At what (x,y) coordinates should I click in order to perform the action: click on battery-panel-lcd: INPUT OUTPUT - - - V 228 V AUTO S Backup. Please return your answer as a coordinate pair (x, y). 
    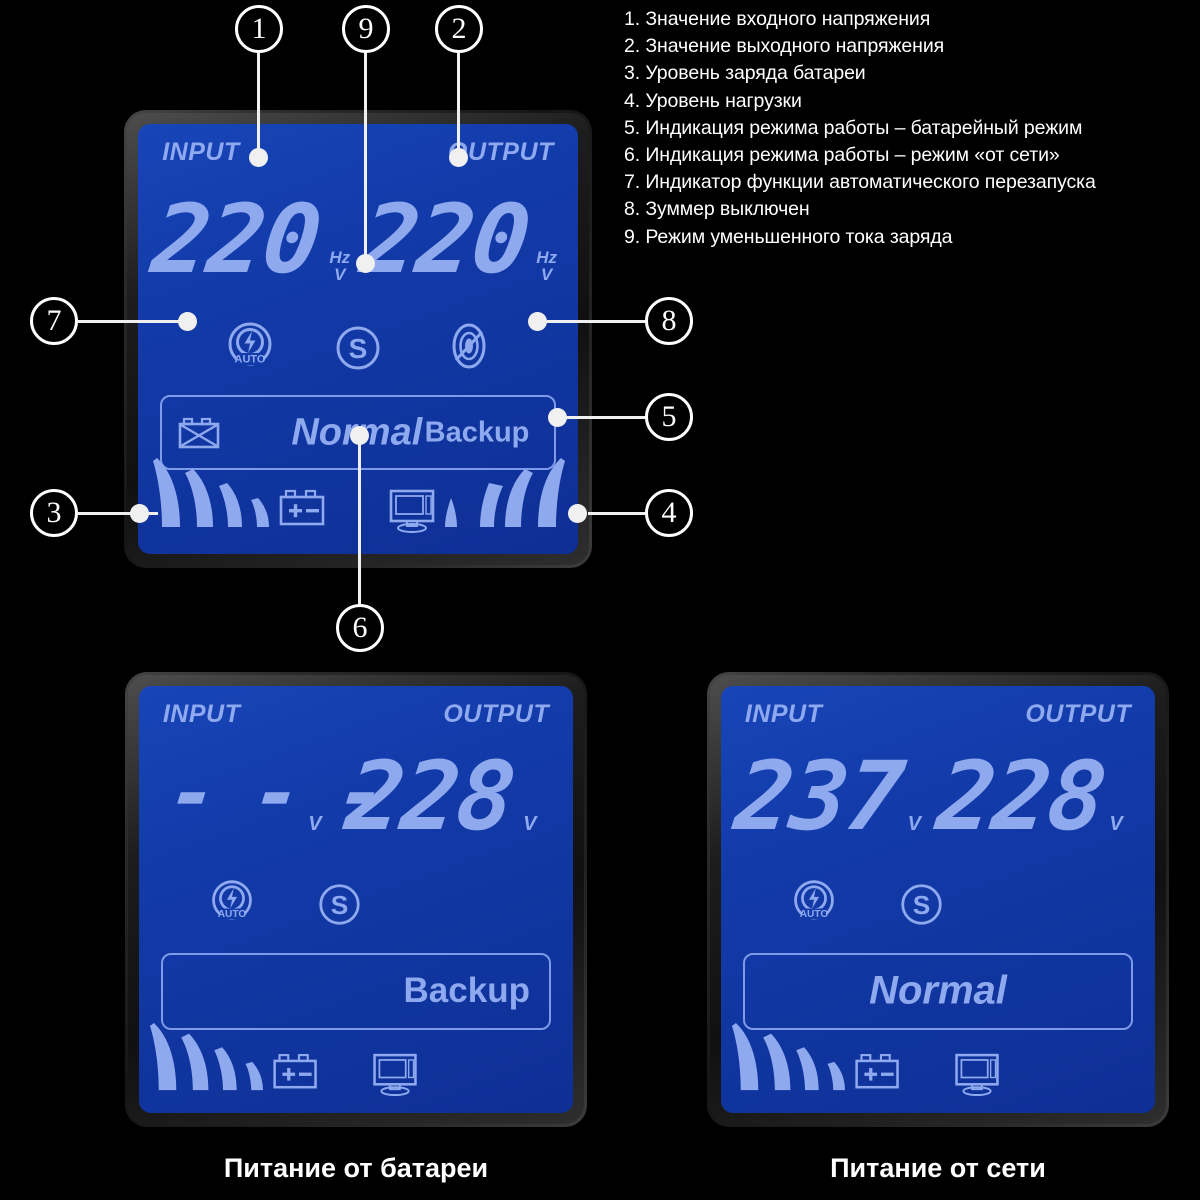
    Looking at the image, I should click on (356, 899).